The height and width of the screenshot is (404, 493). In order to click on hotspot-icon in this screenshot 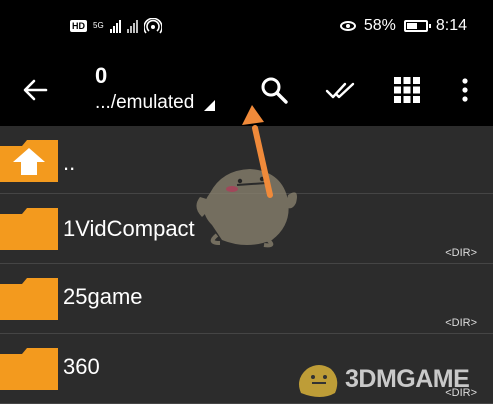, I will do `click(152, 26)`.